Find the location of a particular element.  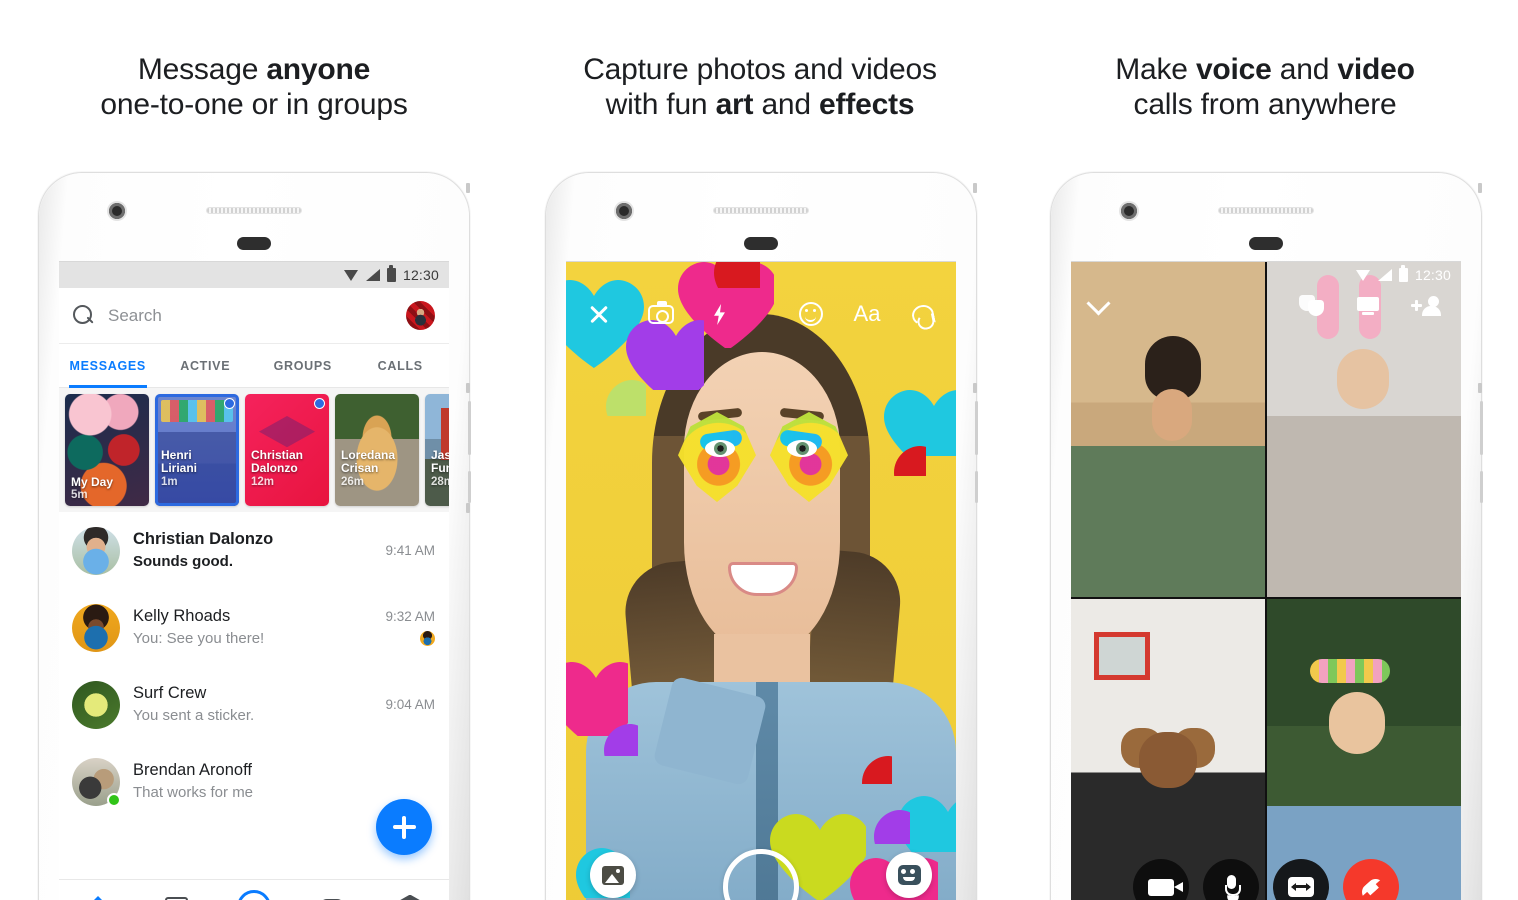

profile-avatar is located at coordinates (420, 315).